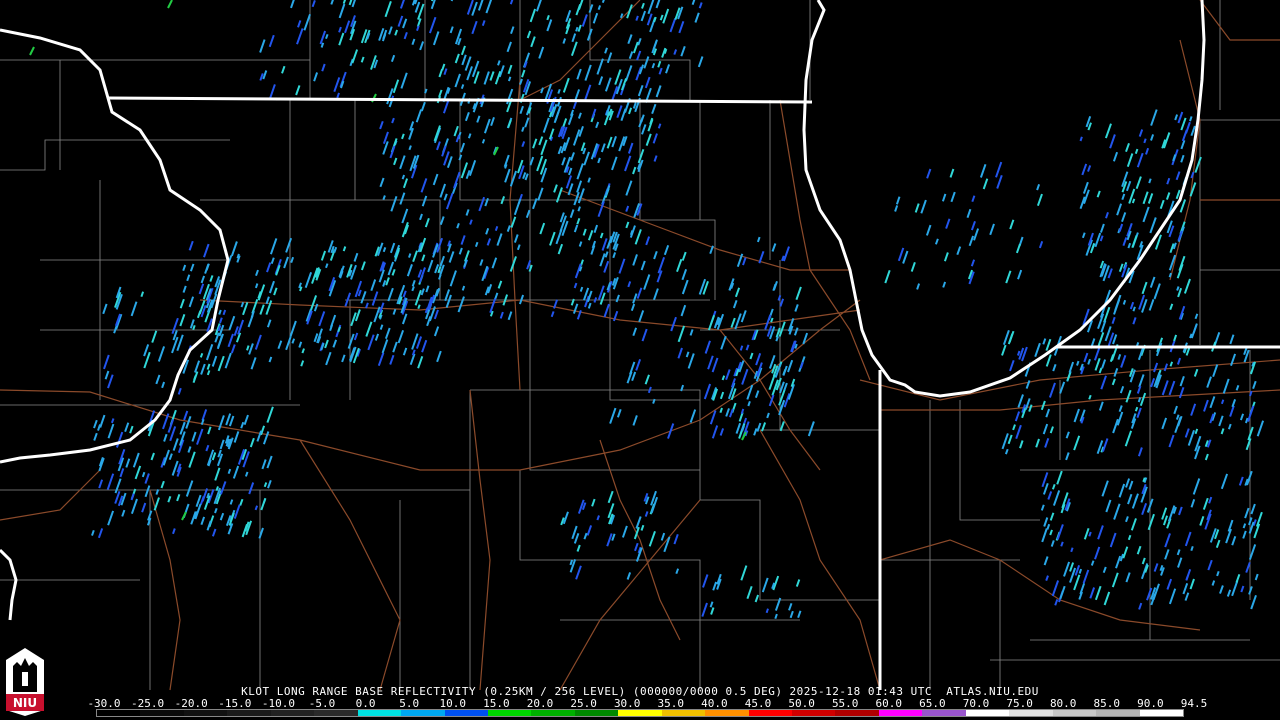  Describe the element at coordinates (25, 679) in the screenshot. I see `logo-window` at that location.